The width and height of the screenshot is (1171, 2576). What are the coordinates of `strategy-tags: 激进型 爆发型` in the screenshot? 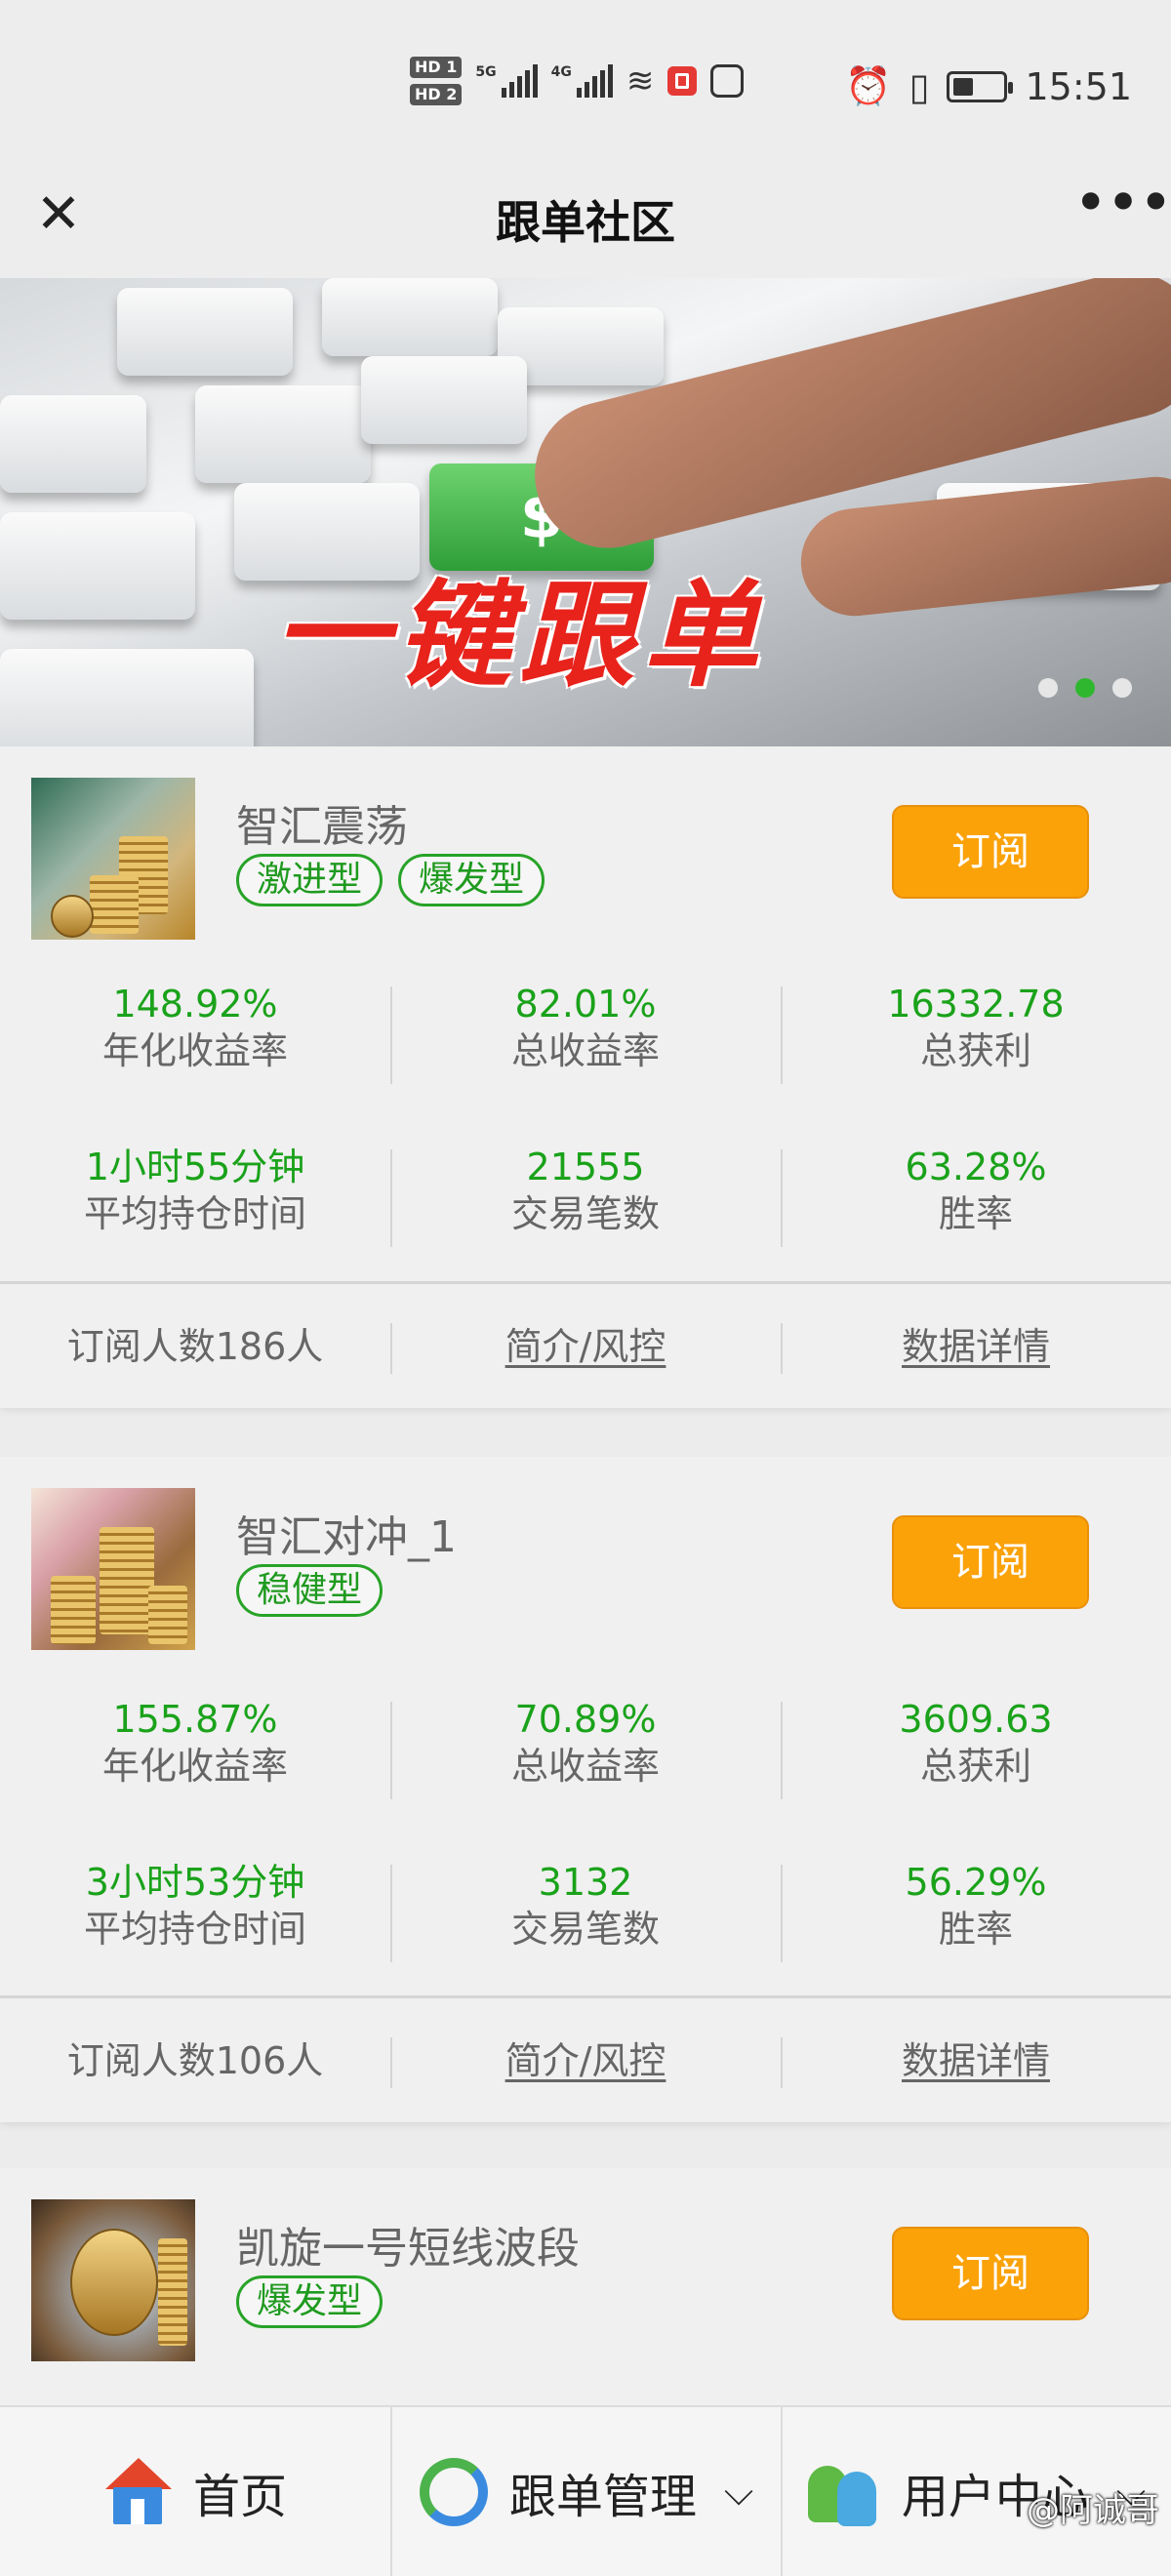 It's located at (390, 880).